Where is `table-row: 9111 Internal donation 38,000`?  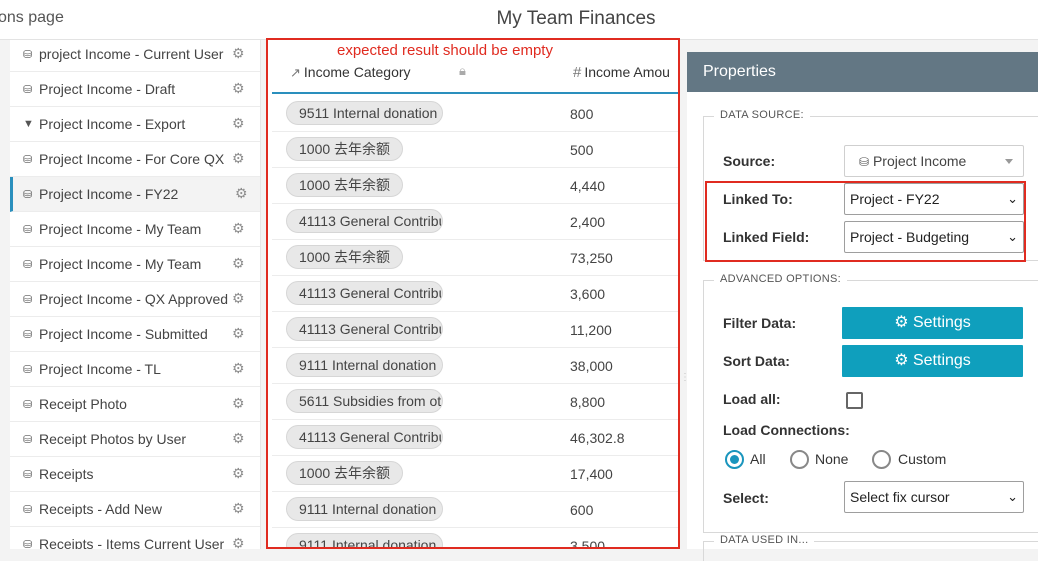
table-row: 9111 Internal donation 38,000 is located at coordinates (476, 366).